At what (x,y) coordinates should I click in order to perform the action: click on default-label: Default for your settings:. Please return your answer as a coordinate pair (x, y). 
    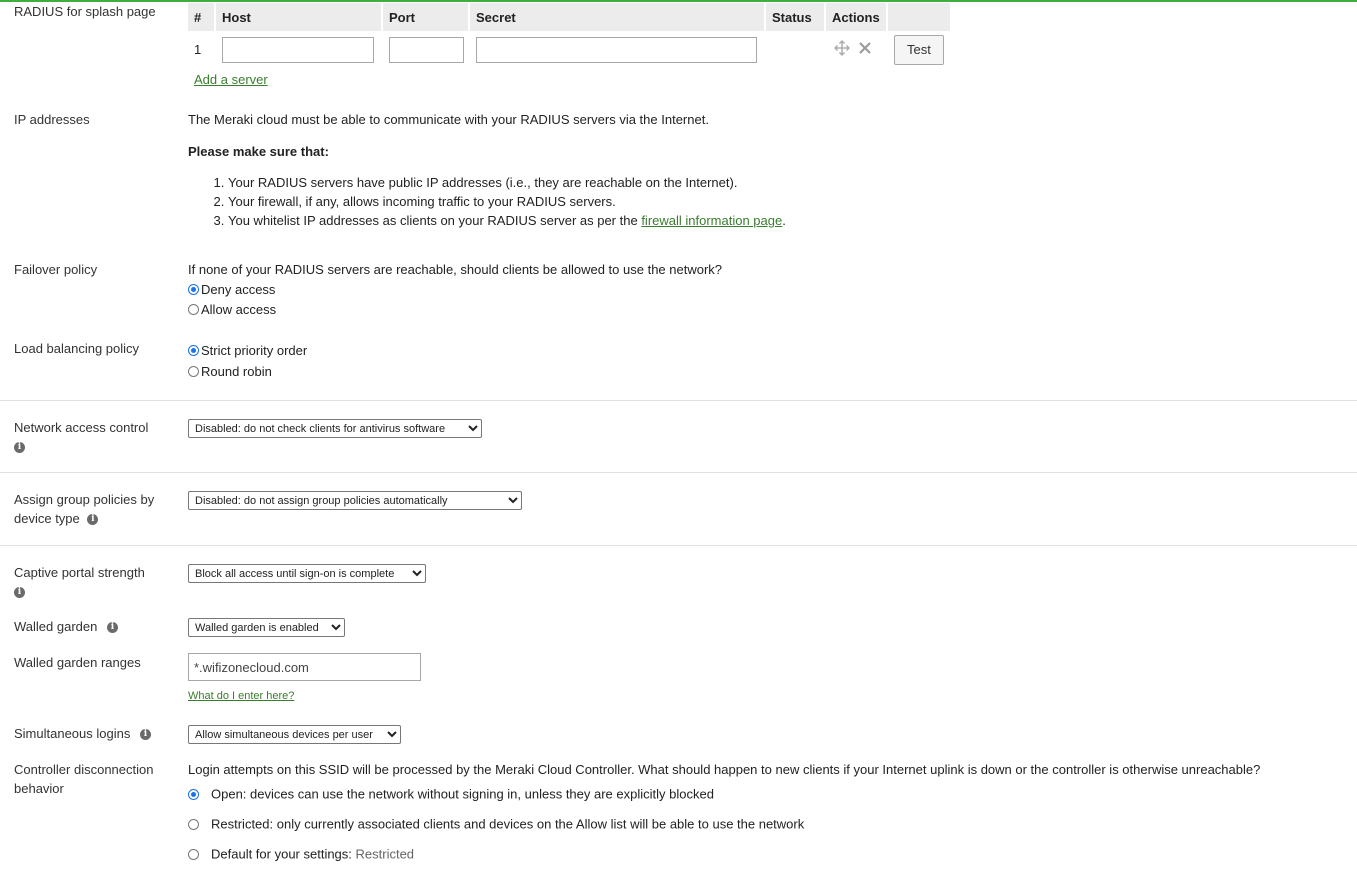
    Looking at the image, I should click on (283, 854).